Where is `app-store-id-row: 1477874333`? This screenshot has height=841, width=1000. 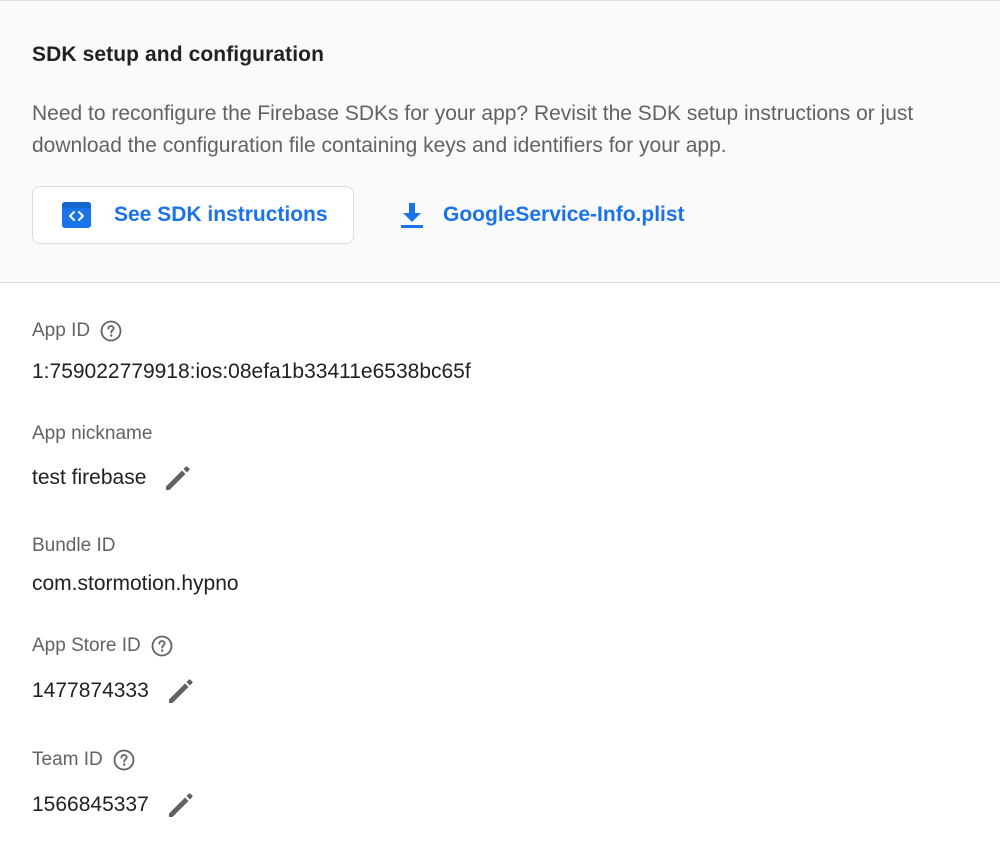 app-store-id-row: 1477874333 is located at coordinates (114, 691).